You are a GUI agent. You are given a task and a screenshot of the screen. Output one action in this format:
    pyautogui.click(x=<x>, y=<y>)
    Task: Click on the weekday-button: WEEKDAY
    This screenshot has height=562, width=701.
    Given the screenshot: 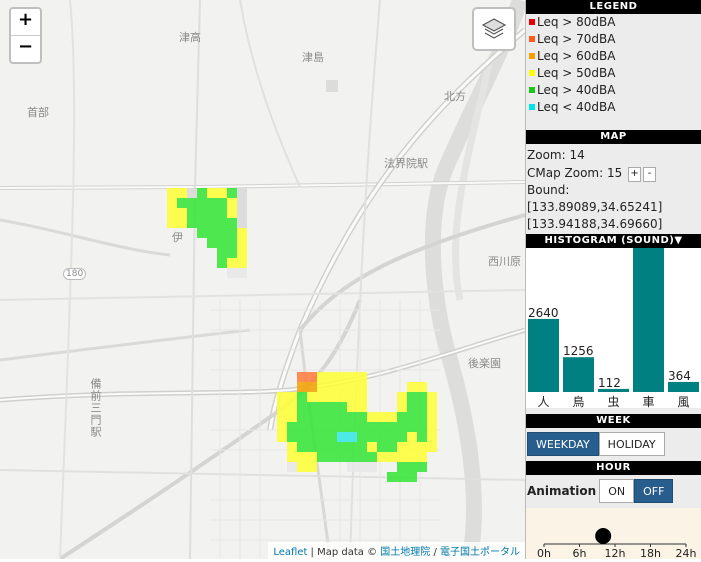 What is the action you would take?
    pyautogui.click(x=563, y=444)
    